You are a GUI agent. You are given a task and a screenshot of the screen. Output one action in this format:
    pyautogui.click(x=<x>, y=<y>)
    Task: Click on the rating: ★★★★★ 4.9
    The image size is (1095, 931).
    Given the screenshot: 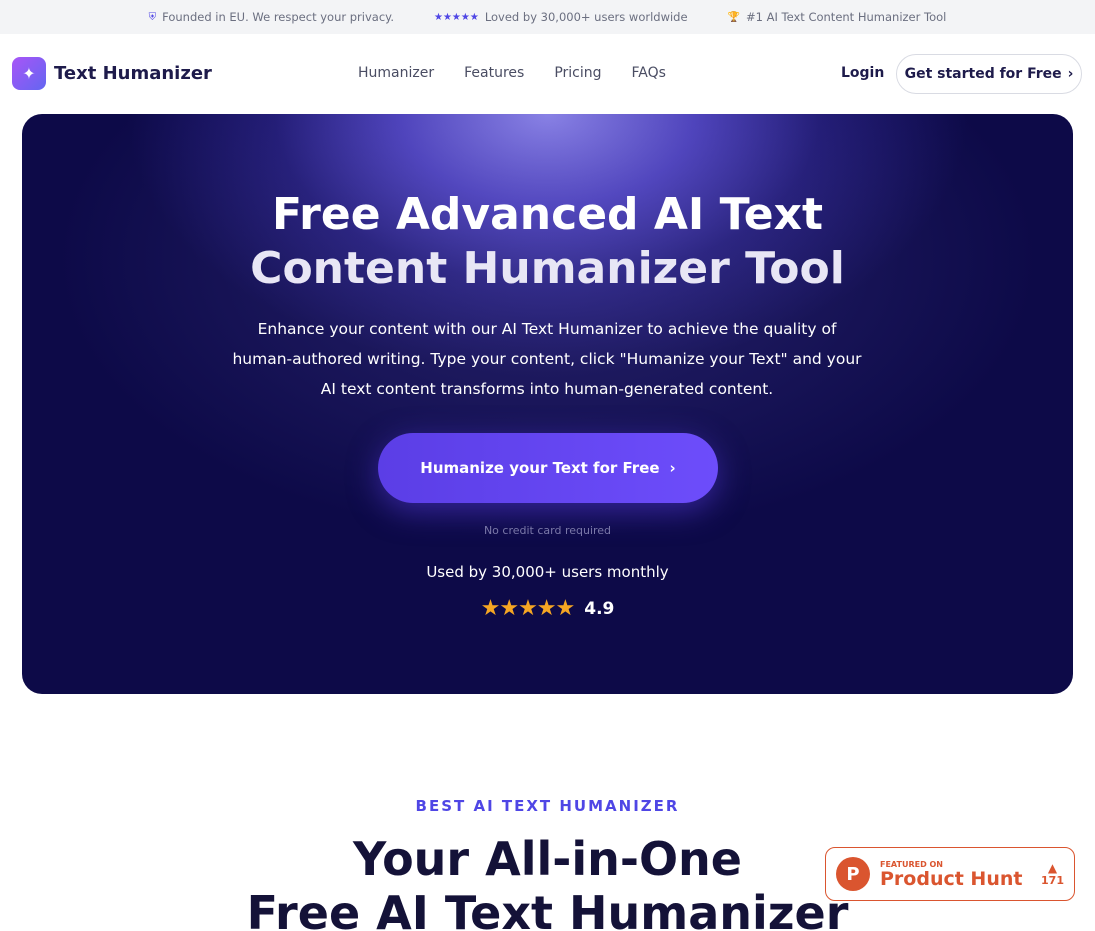 What is the action you would take?
    pyautogui.click(x=547, y=608)
    